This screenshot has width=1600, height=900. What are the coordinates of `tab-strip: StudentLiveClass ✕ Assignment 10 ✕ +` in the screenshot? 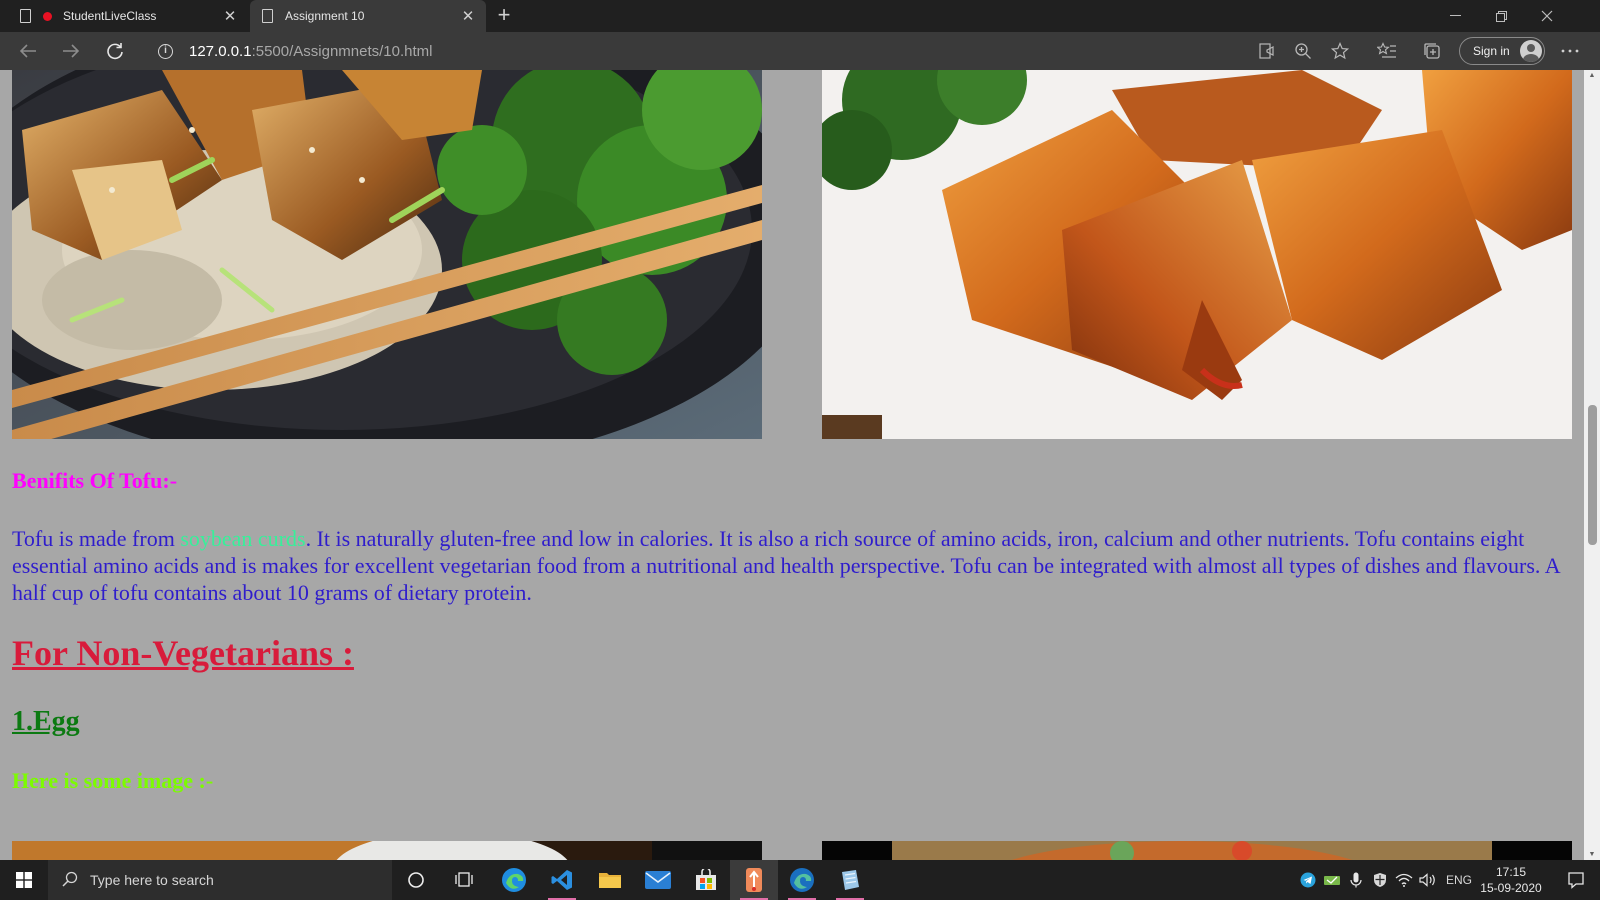 It's located at (800, 16).